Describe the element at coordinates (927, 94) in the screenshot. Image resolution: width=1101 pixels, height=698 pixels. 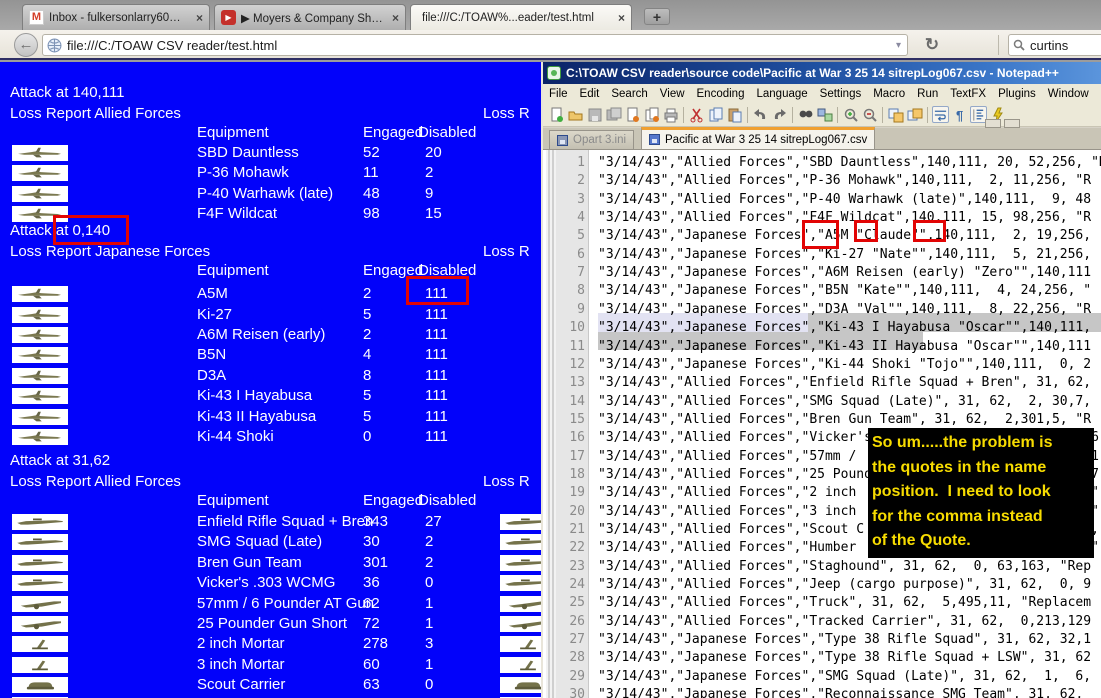
I see `menu-item-run: Run` at that location.